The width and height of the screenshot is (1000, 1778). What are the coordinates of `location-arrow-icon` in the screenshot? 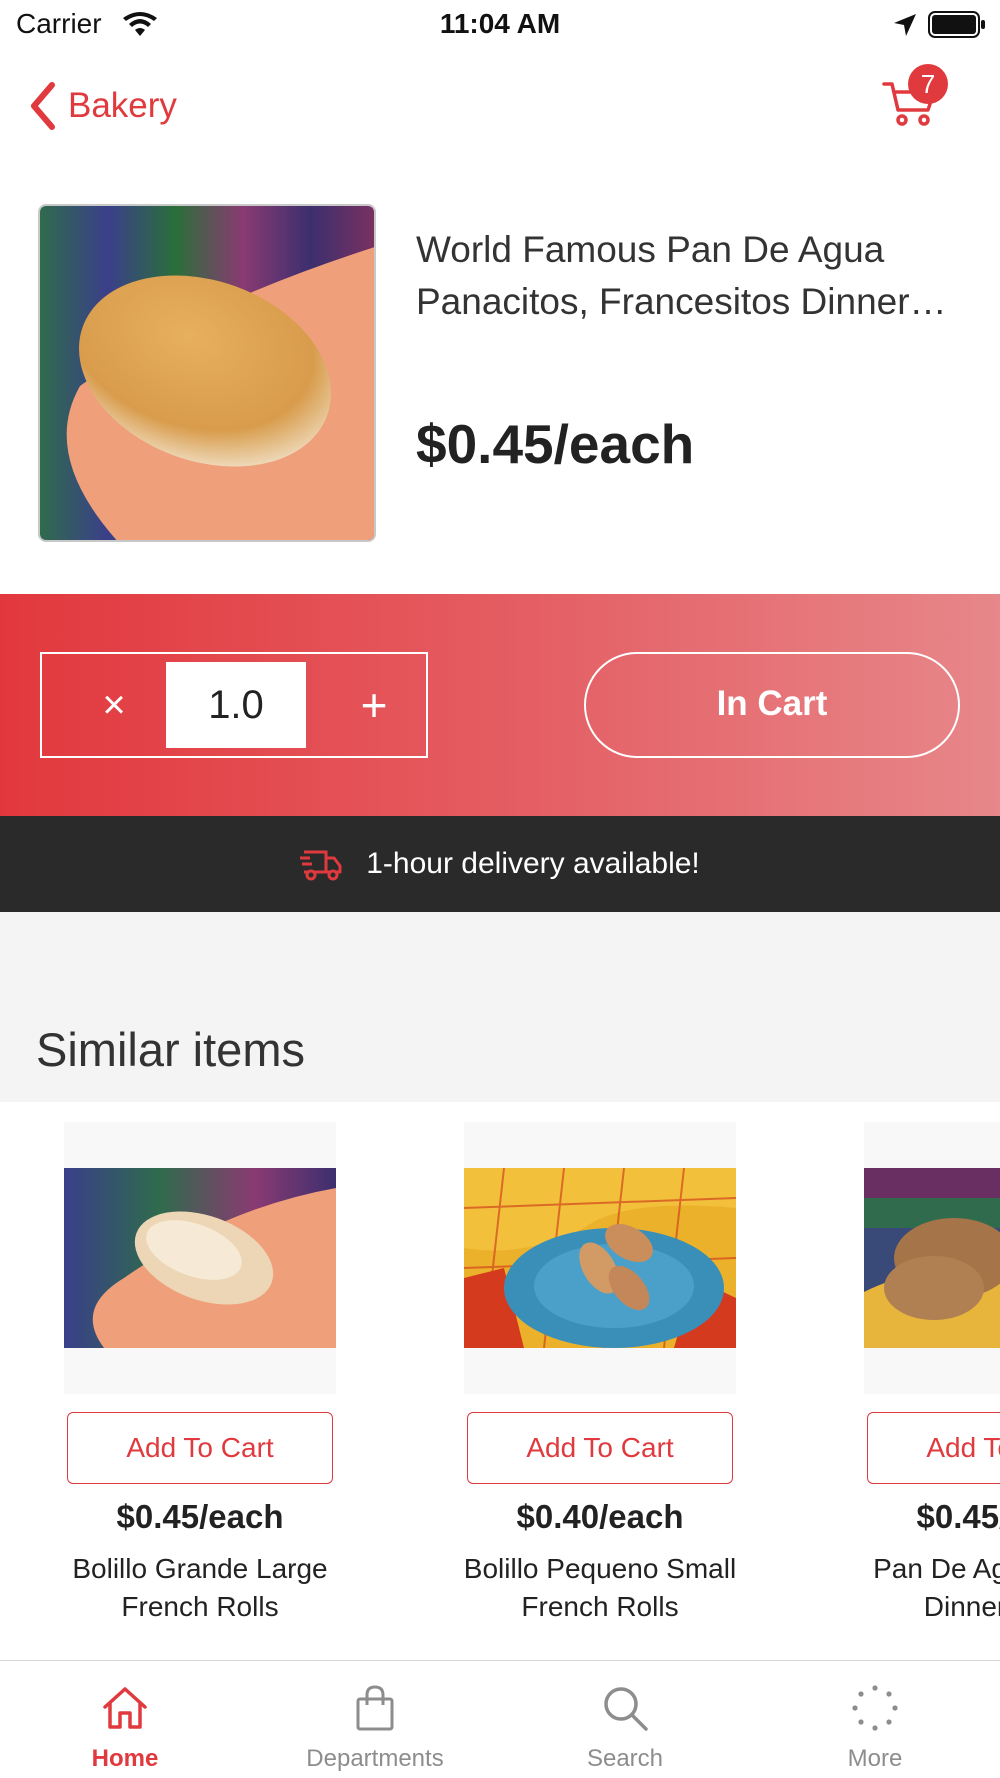 It's located at (905, 25).